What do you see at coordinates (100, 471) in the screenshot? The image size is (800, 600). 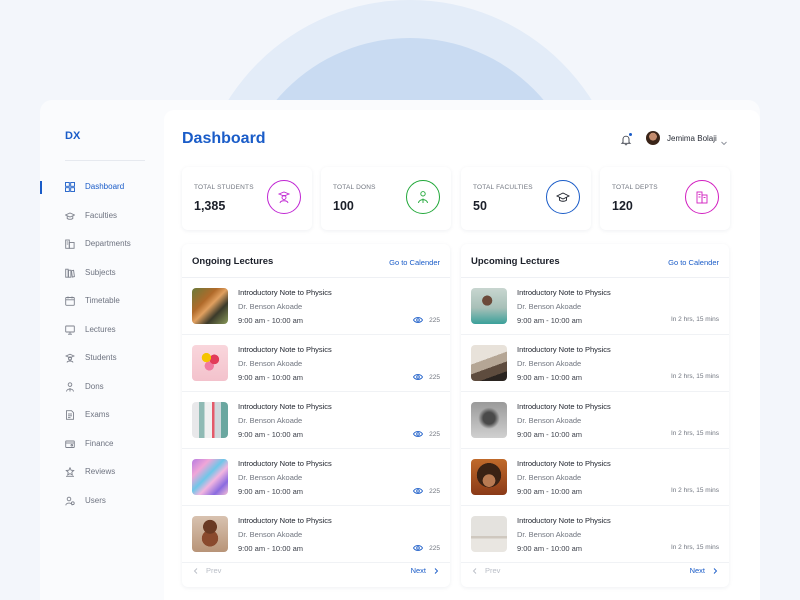 I see `sidebar-item-label: Reviews` at bounding box center [100, 471].